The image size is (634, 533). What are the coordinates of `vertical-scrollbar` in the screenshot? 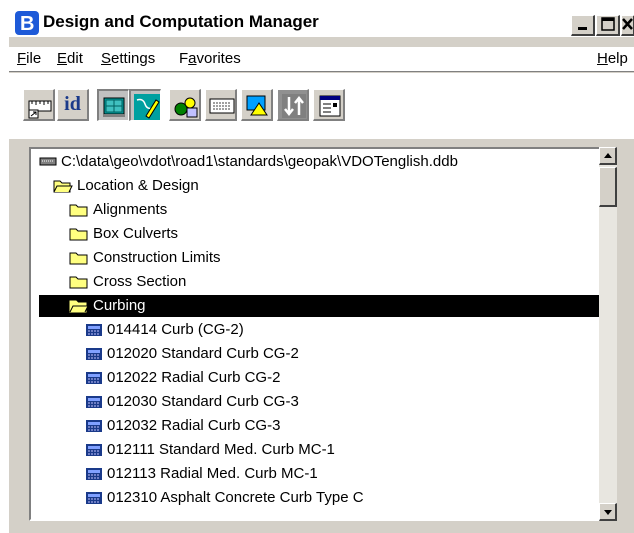 It's located at (608, 334).